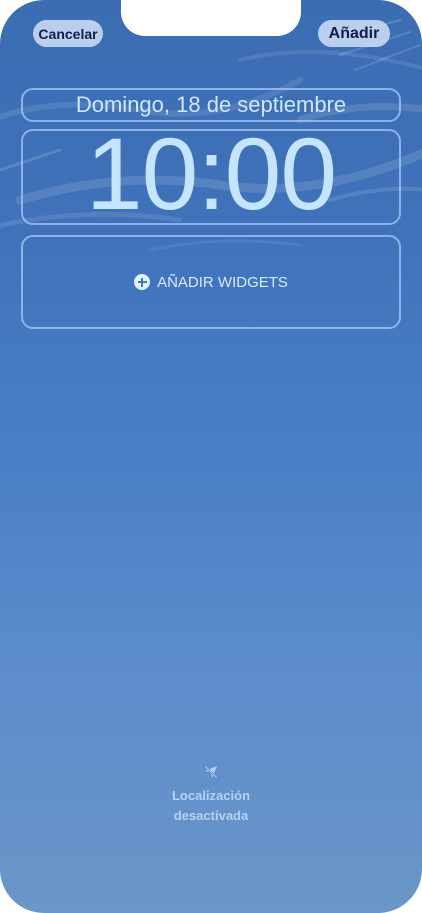  Describe the element at coordinates (211, 815) in the screenshot. I see `location-status-line2: desactivada` at that location.